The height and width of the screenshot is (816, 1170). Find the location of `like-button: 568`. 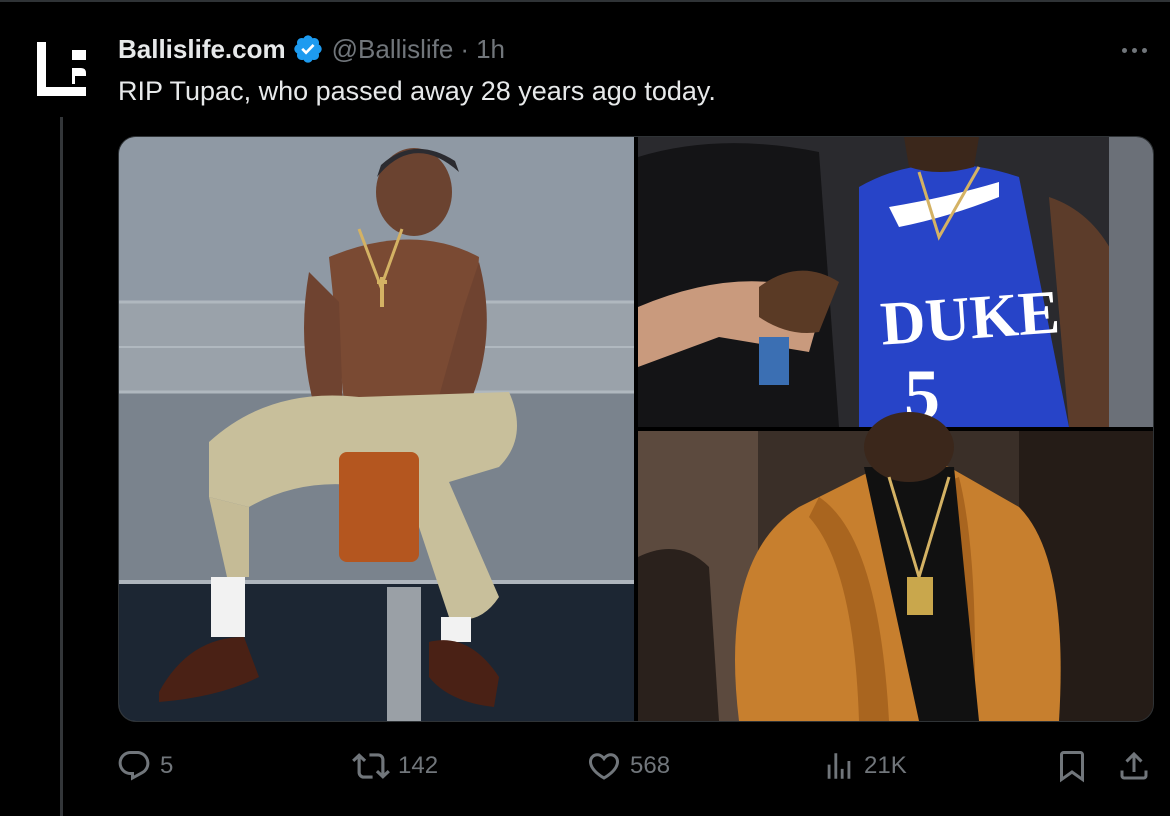

like-button: 568 is located at coordinates (628, 766).